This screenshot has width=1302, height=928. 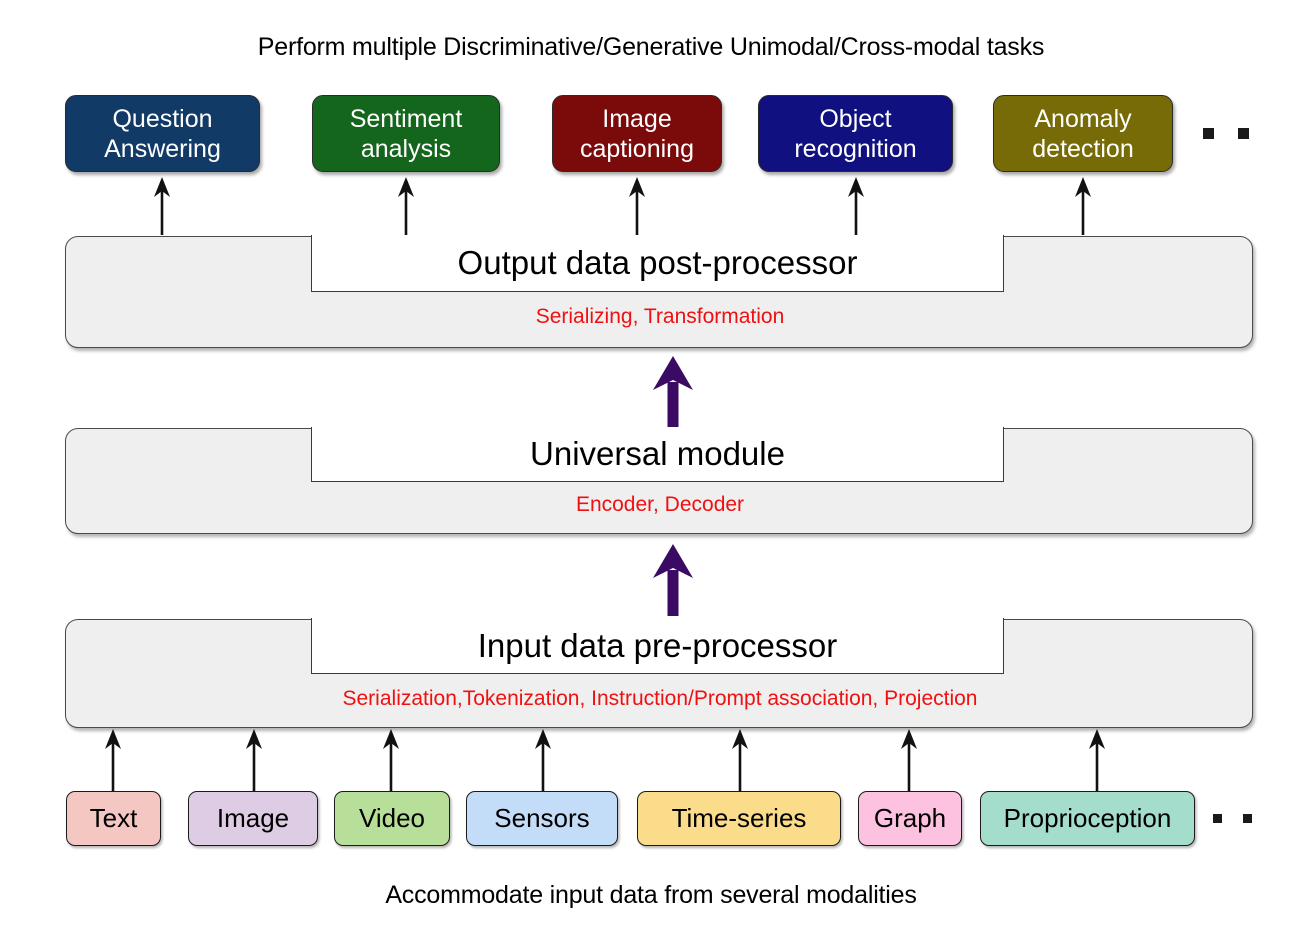 I want to click on modality-label: Proprioception, so click(x=1087, y=818).